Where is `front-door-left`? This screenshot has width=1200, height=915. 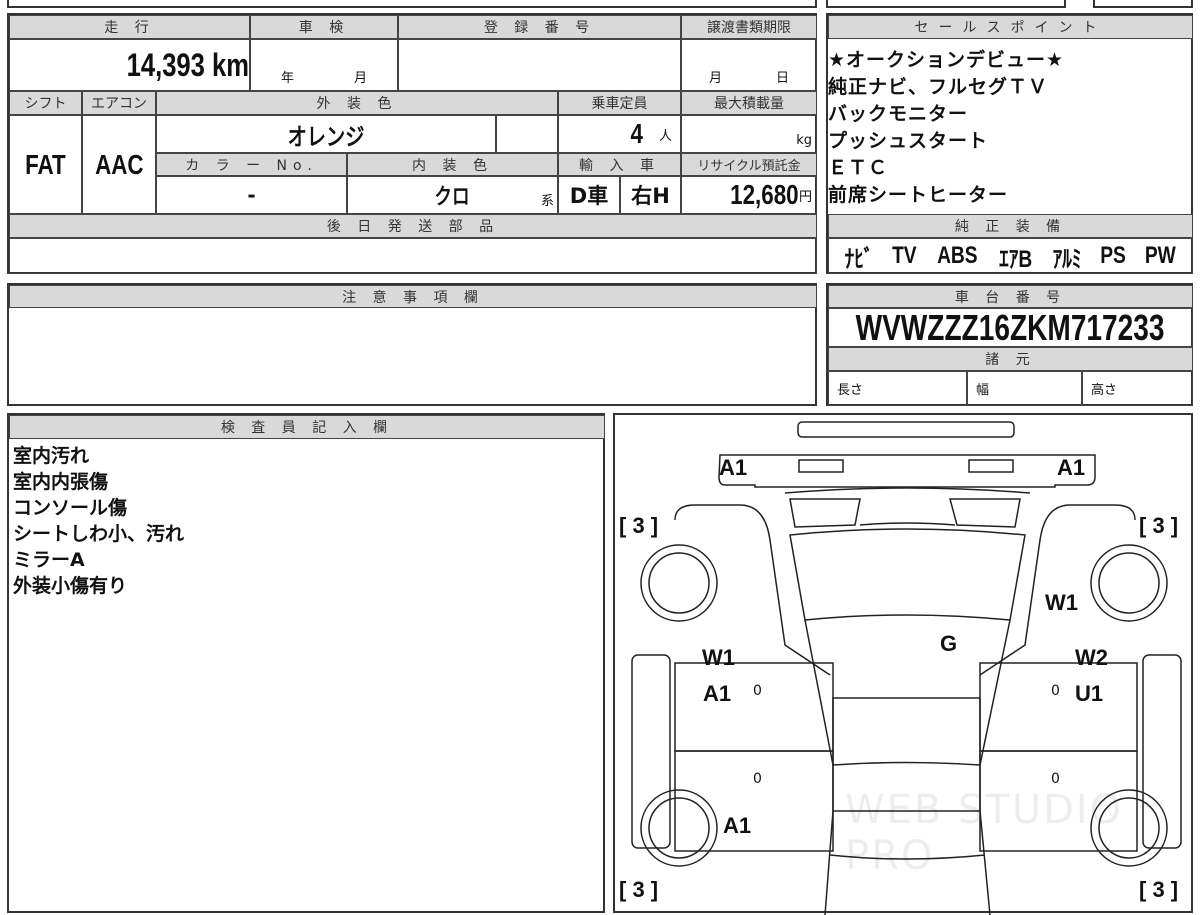 front-door-left is located at coordinates (754, 707).